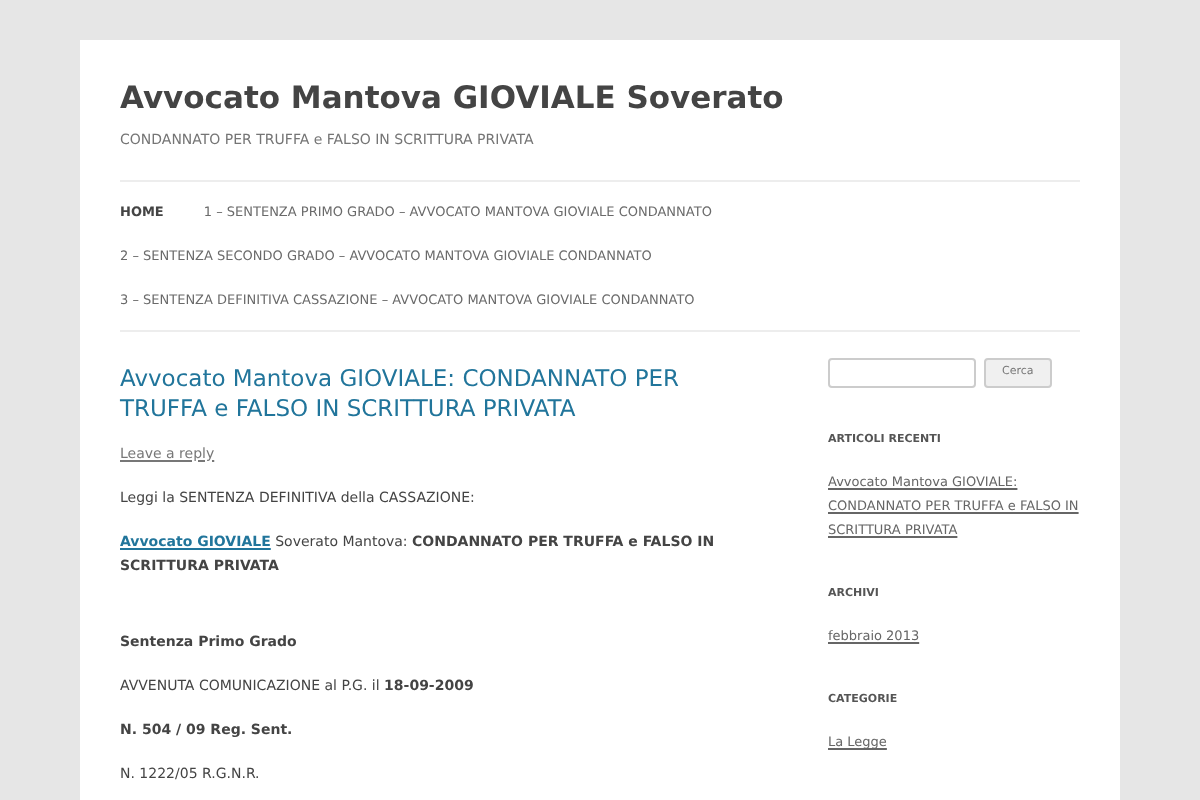 The width and height of the screenshot is (1200, 800). Describe the element at coordinates (452, 98) in the screenshot. I see `site-title: Avvocato Mantova GIOVIALE Soverato` at that location.